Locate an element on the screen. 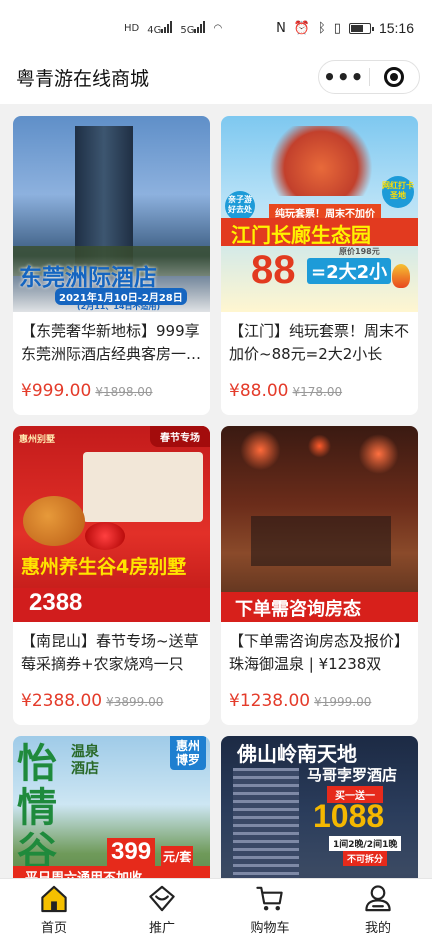 The height and width of the screenshot is (936, 432). product-card: 怡情谷 温泉酒店 惠州博罗 399 元/套 平日周六通用不加收 is located at coordinates (111, 807).